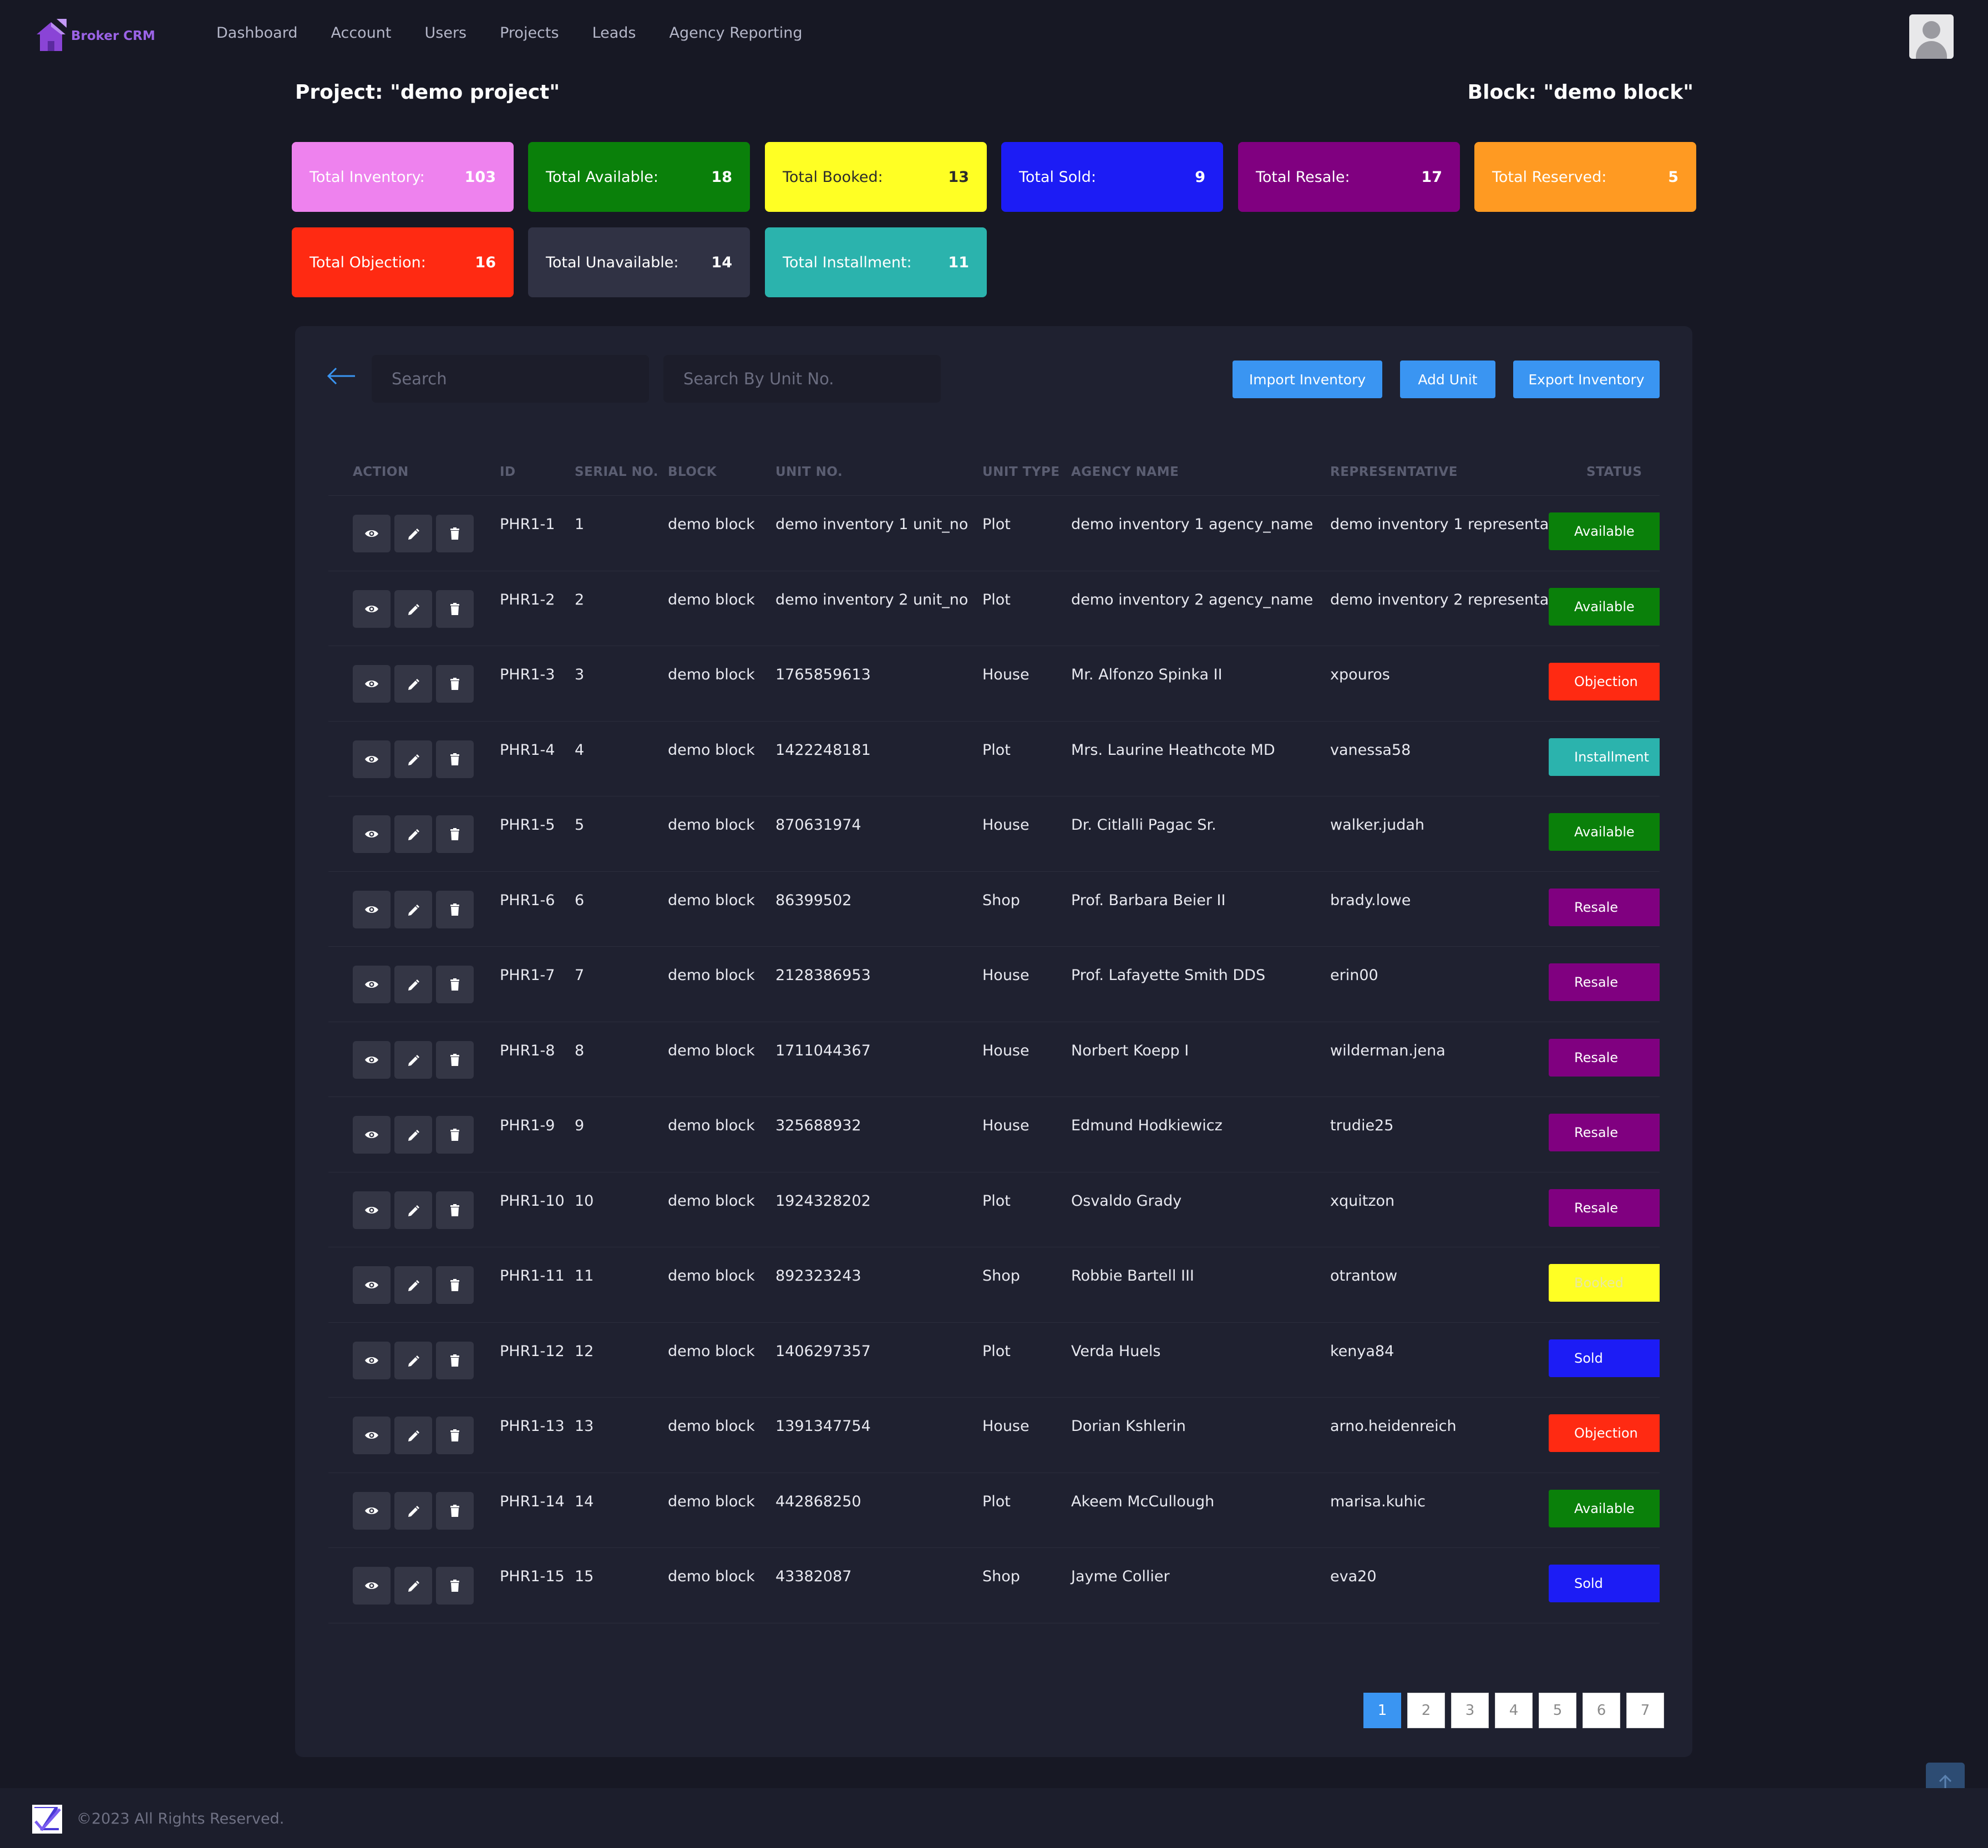  What do you see at coordinates (1394, 472) in the screenshot?
I see `header-representative: REPRESENTATIVE` at bounding box center [1394, 472].